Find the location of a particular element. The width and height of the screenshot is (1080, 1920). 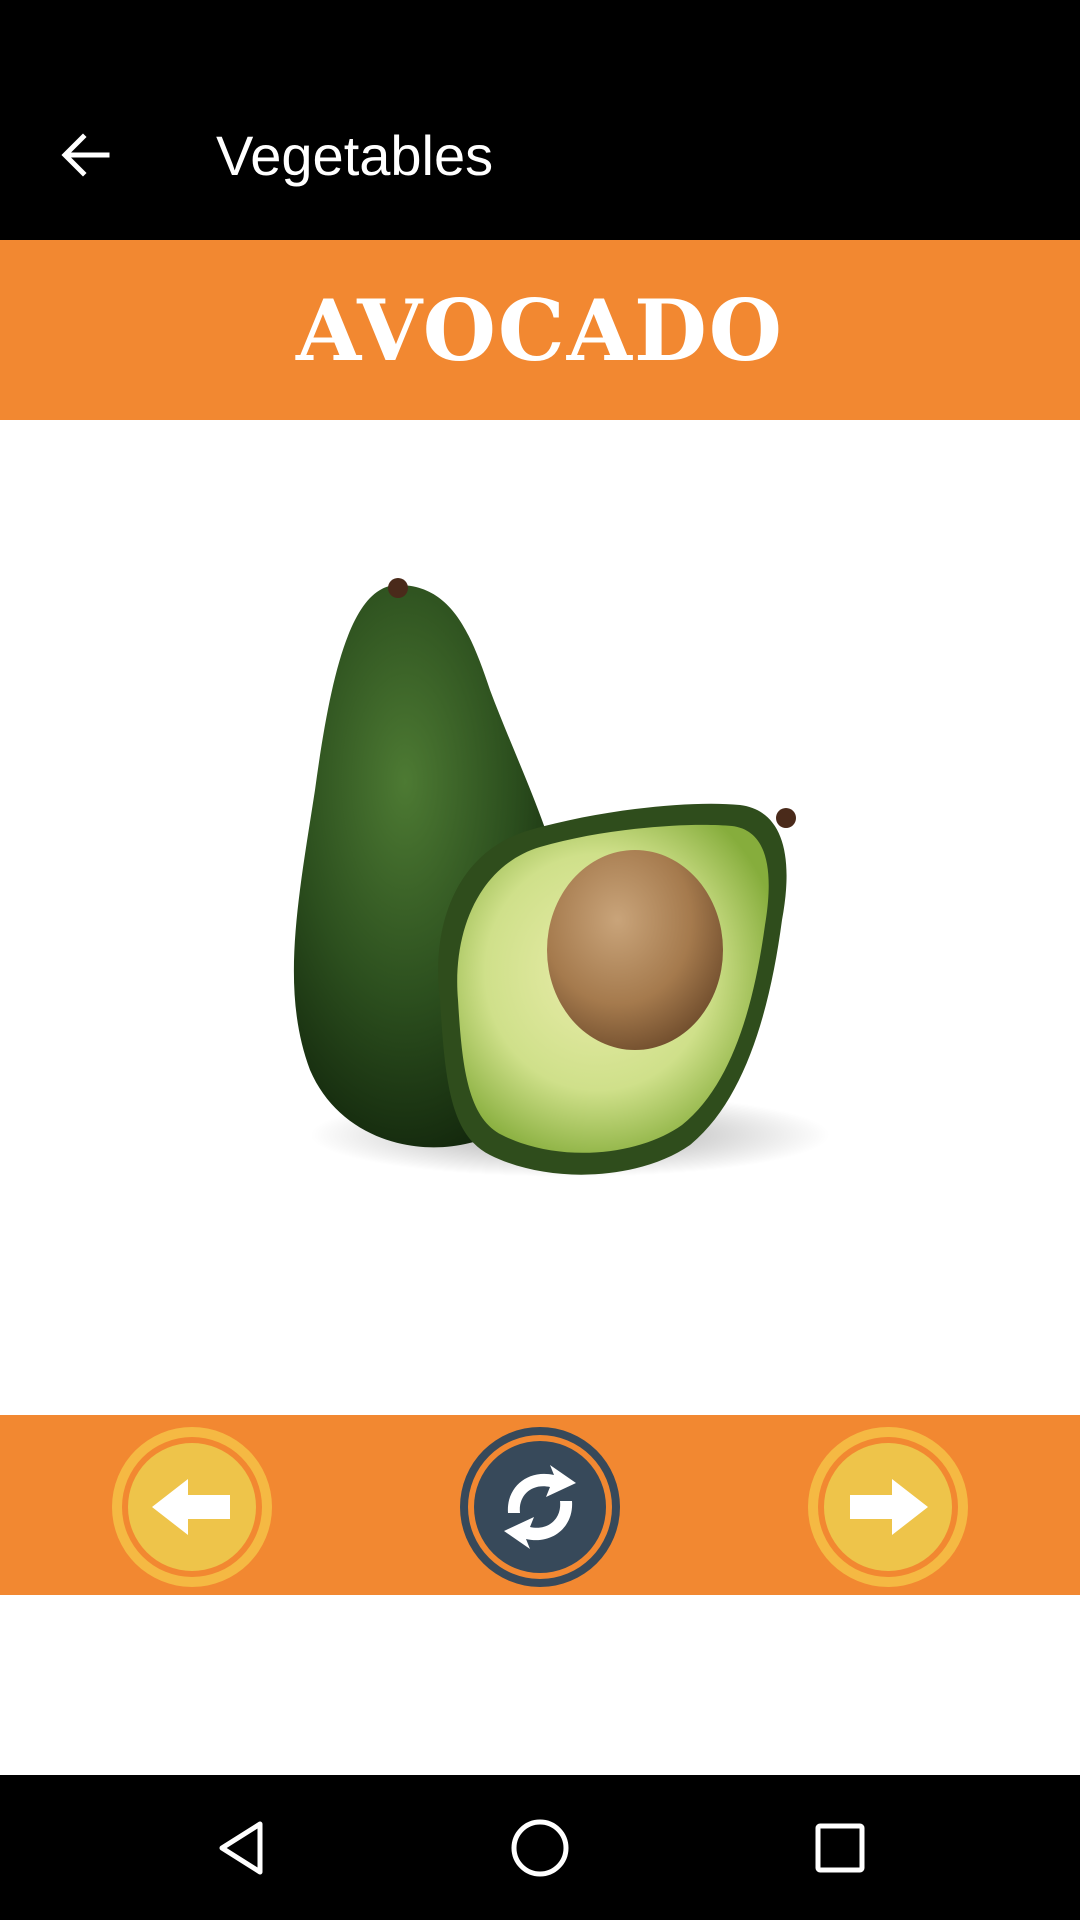

triangle-back-icon is located at coordinates (241, 1848).